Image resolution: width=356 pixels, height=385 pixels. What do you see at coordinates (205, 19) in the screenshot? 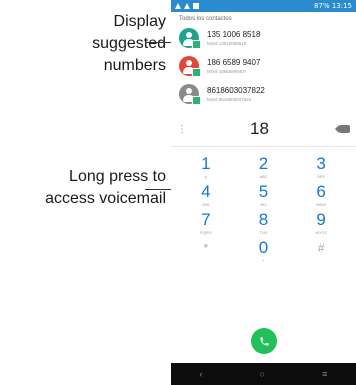
I see `contacts-section-header: Todos los contactos` at bounding box center [205, 19].